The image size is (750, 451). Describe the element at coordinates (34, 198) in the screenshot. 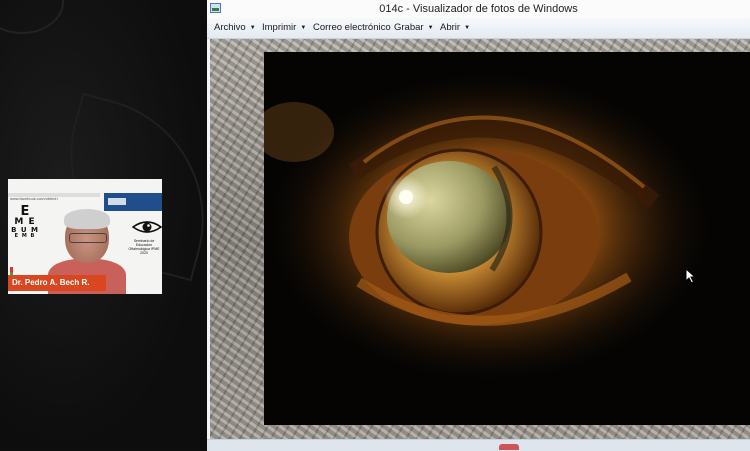

I see `webcam-slide-url: www.facebook.com/obtech` at that location.